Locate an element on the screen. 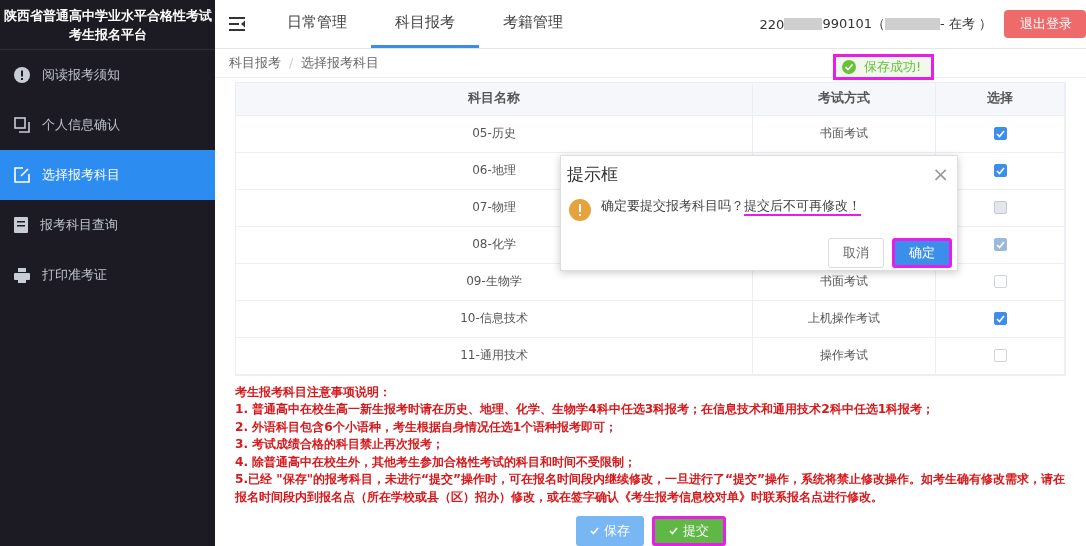  table-cell: 05-历史 is located at coordinates (494, 134).